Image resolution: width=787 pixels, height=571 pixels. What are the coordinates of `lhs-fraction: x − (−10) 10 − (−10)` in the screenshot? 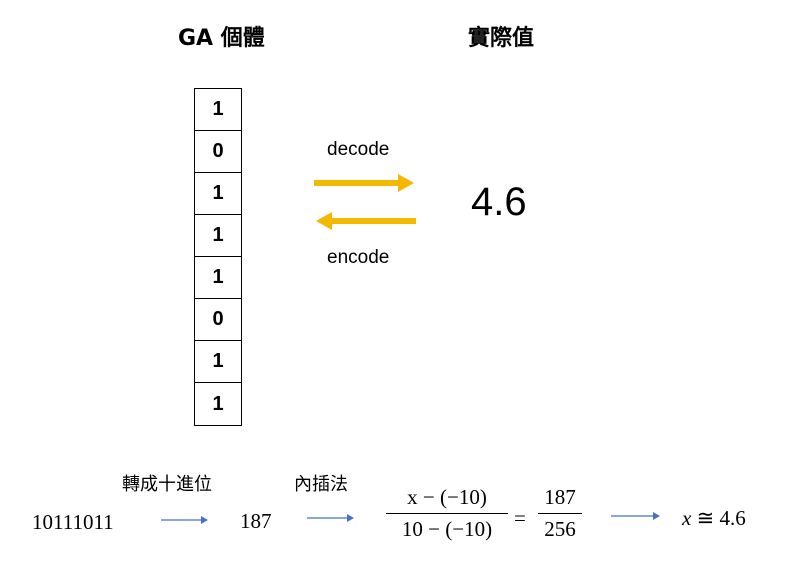 It's located at (447, 513).